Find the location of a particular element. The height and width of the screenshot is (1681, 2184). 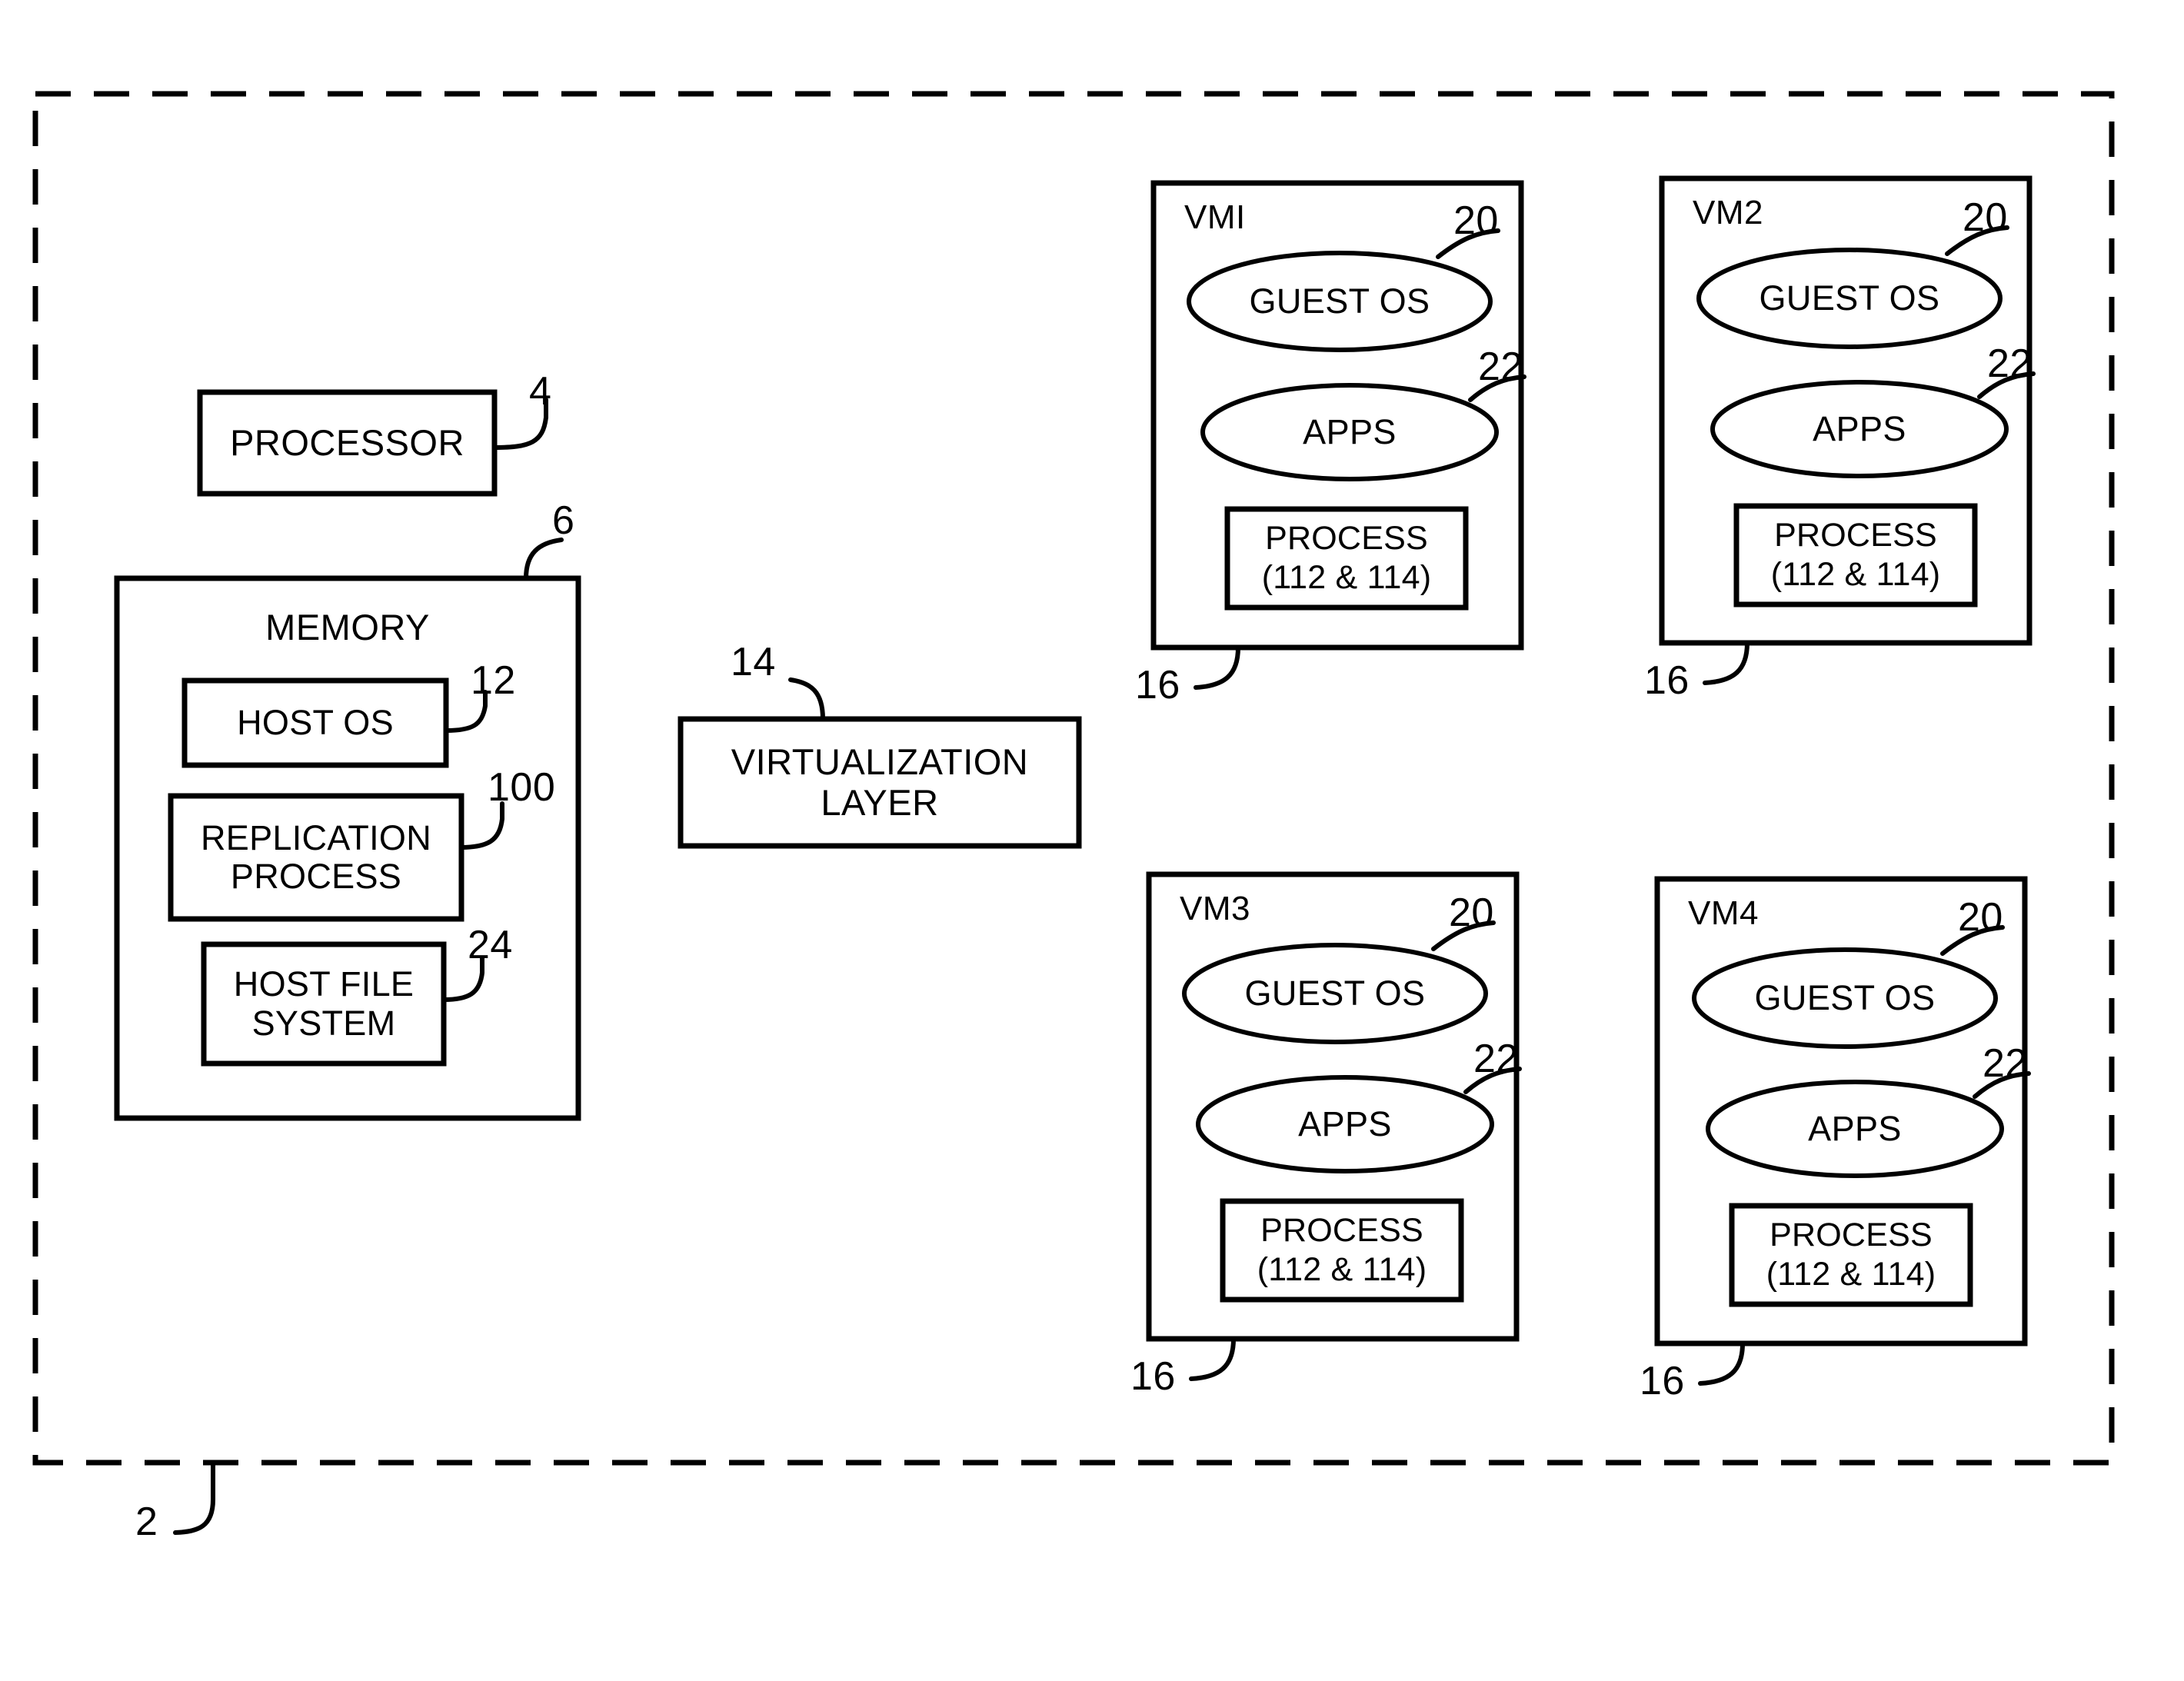

vm1-process-label-line2: (112 & 114) is located at coordinates (1346, 577).